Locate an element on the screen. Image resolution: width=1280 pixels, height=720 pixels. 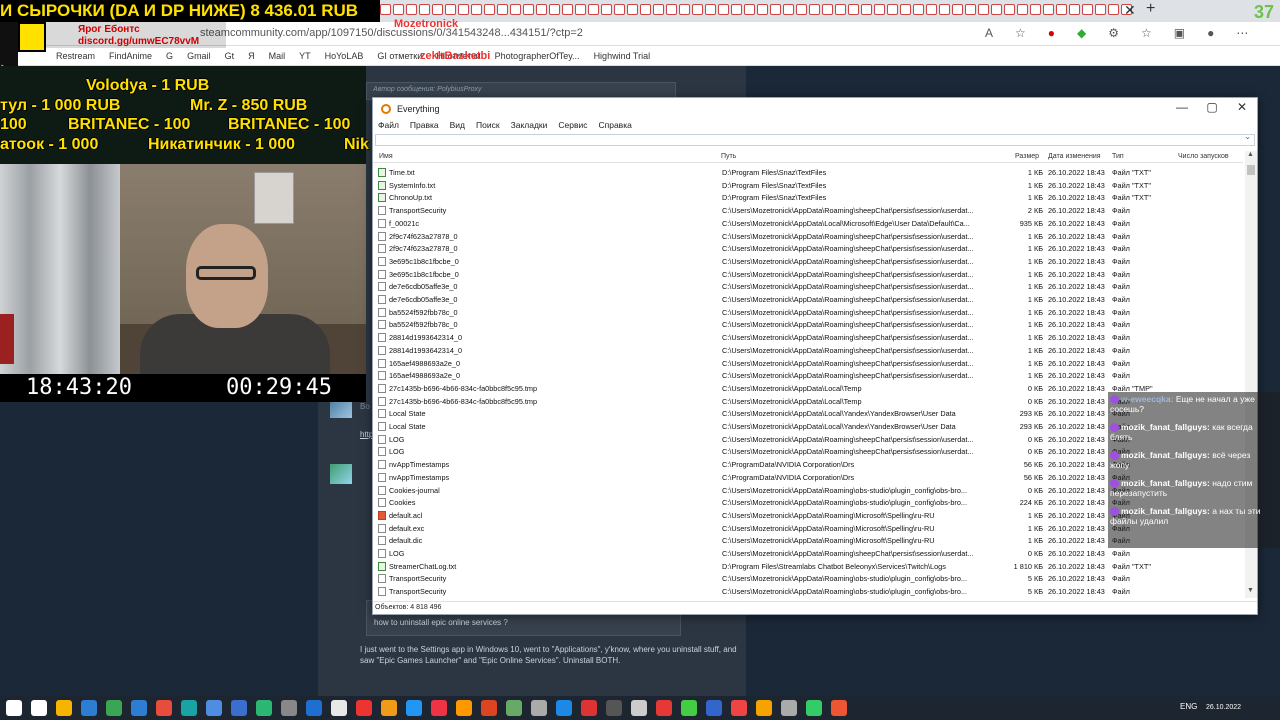
bookmark-item: Restream is located at coordinates (75, 56).